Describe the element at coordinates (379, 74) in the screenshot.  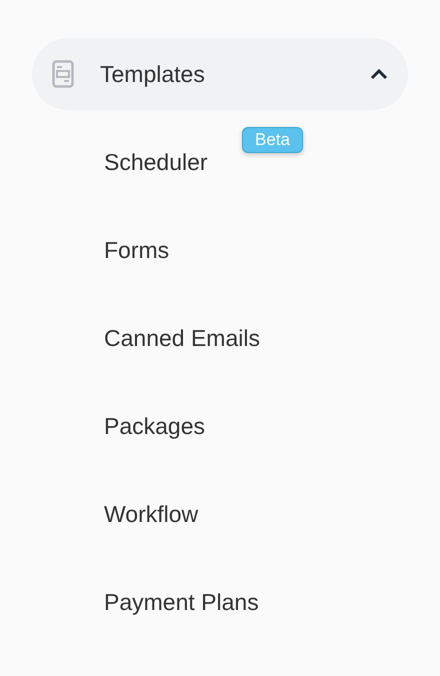
I see `chevron-up-icon` at that location.